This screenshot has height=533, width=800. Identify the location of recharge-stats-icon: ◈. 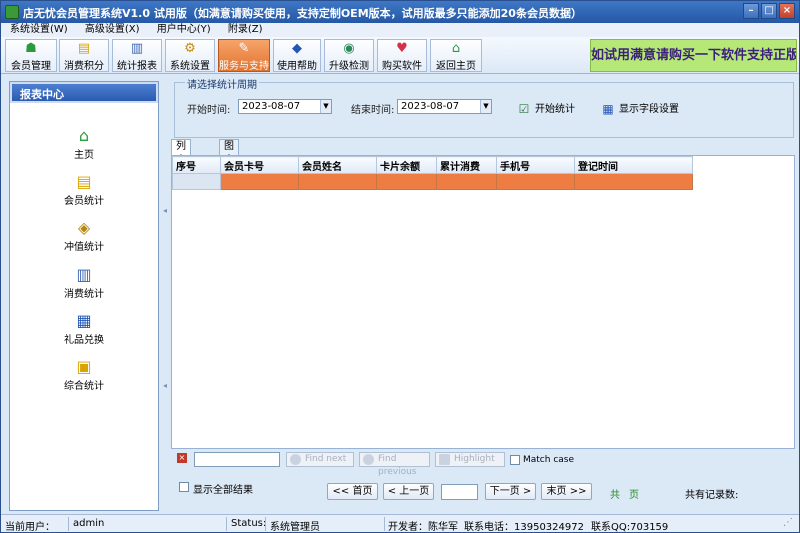
(84, 227).